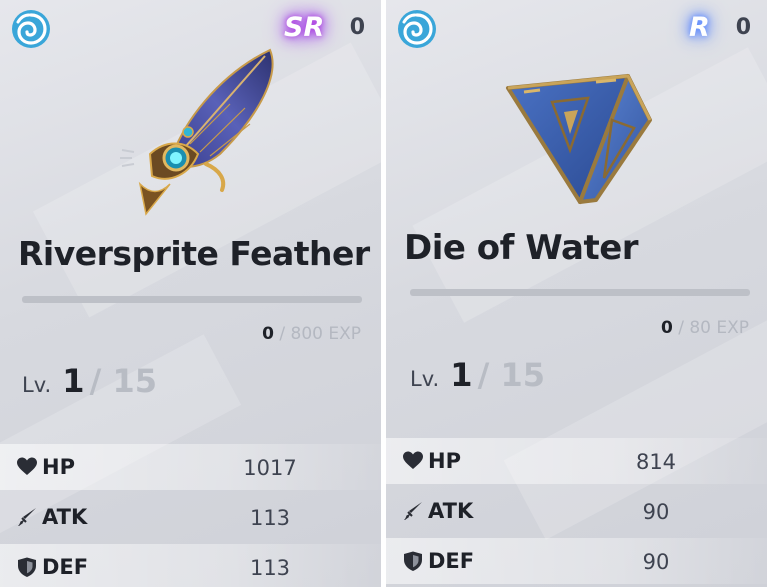 This screenshot has height=587, width=767. Describe the element at coordinates (197, 132) in the screenshot. I see `feather-artwork-icon` at that location.